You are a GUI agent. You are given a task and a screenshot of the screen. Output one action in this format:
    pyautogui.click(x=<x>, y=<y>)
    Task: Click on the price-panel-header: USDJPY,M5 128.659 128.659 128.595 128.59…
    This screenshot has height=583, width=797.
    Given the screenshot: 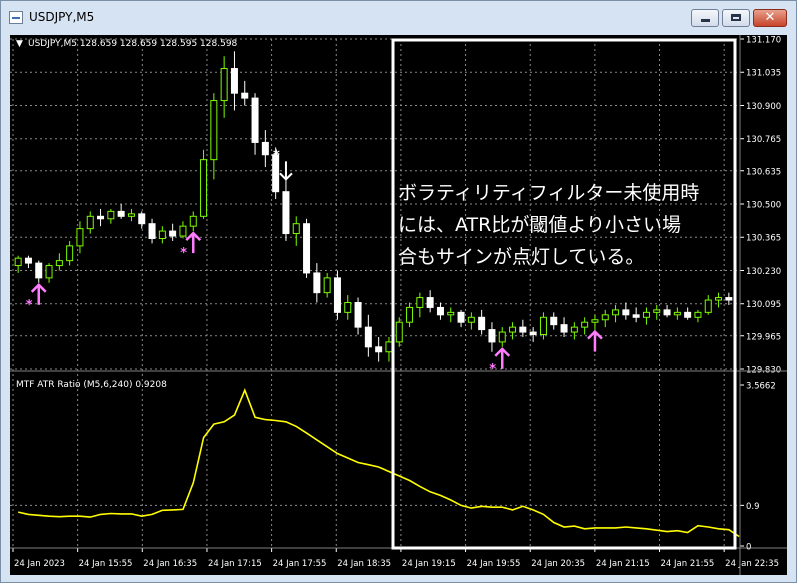 What is the action you would take?
    pyautogui.click(x=133, y=44)
    